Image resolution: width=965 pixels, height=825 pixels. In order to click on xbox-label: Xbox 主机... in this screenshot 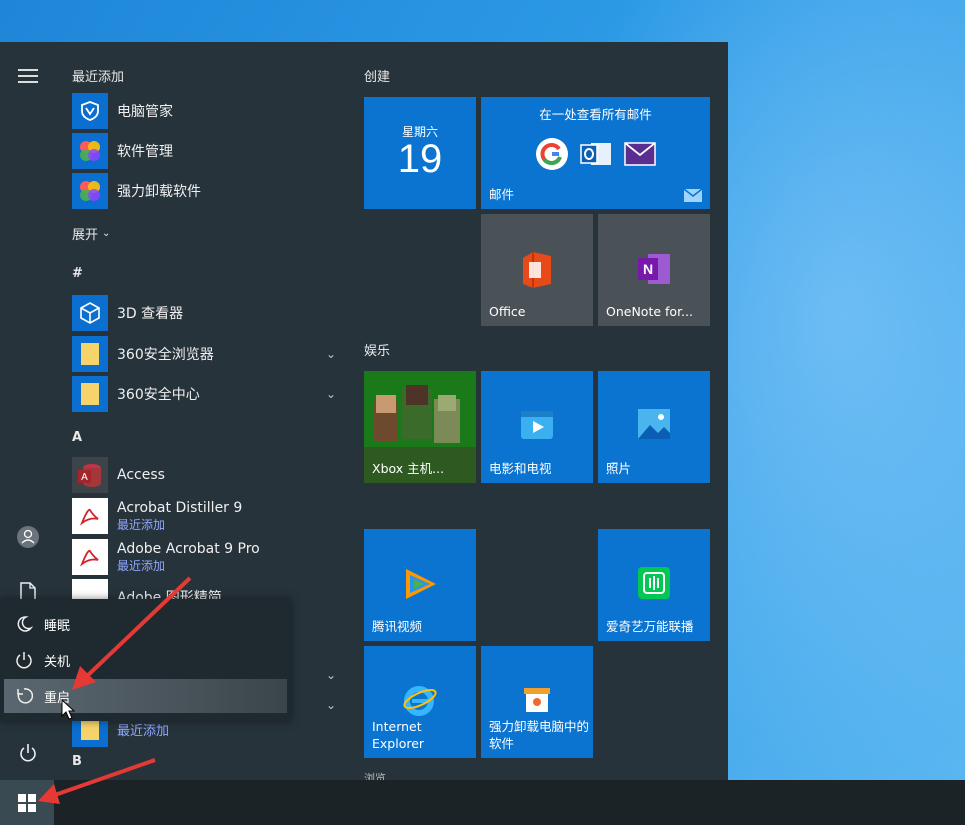, I will do `click(408, 468)`.